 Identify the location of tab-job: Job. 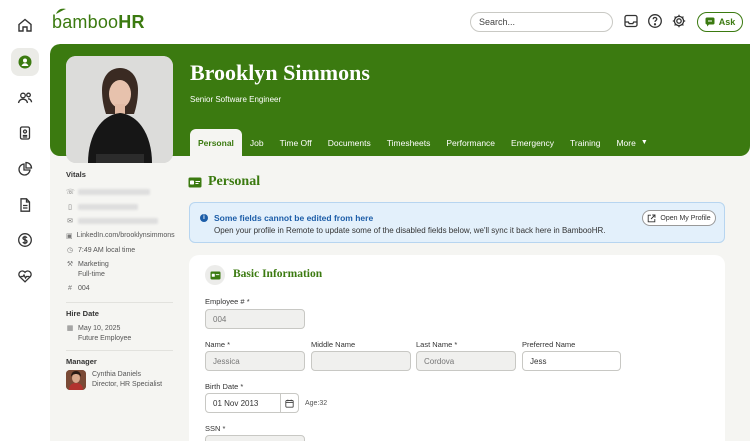
(257, 142).